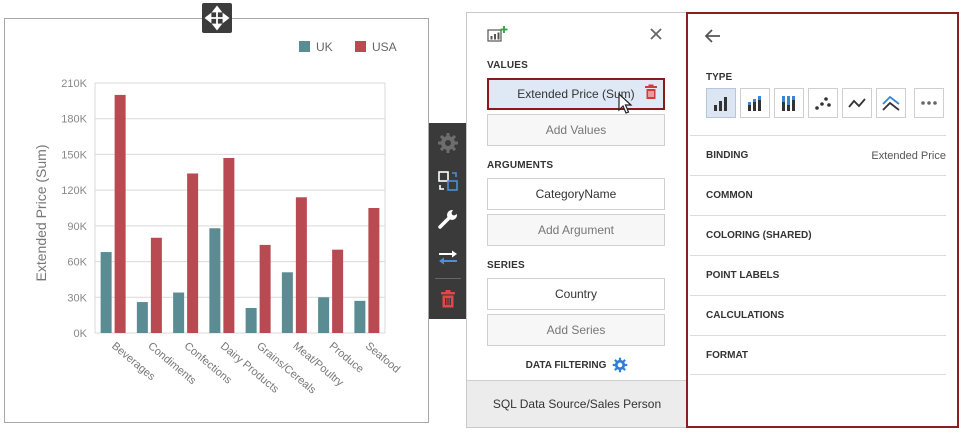  I want to click on add-argument-label: Add Argument, so click(576, 230).